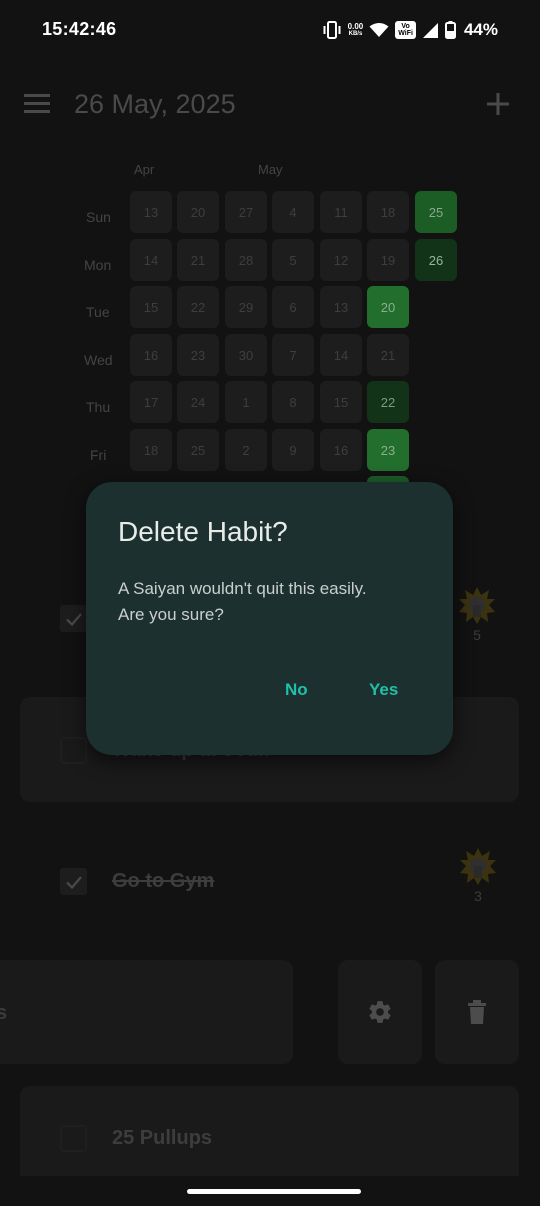 The image size is (540, 1206). I want to click on heatmap-cell: 25, so click(198, 450).